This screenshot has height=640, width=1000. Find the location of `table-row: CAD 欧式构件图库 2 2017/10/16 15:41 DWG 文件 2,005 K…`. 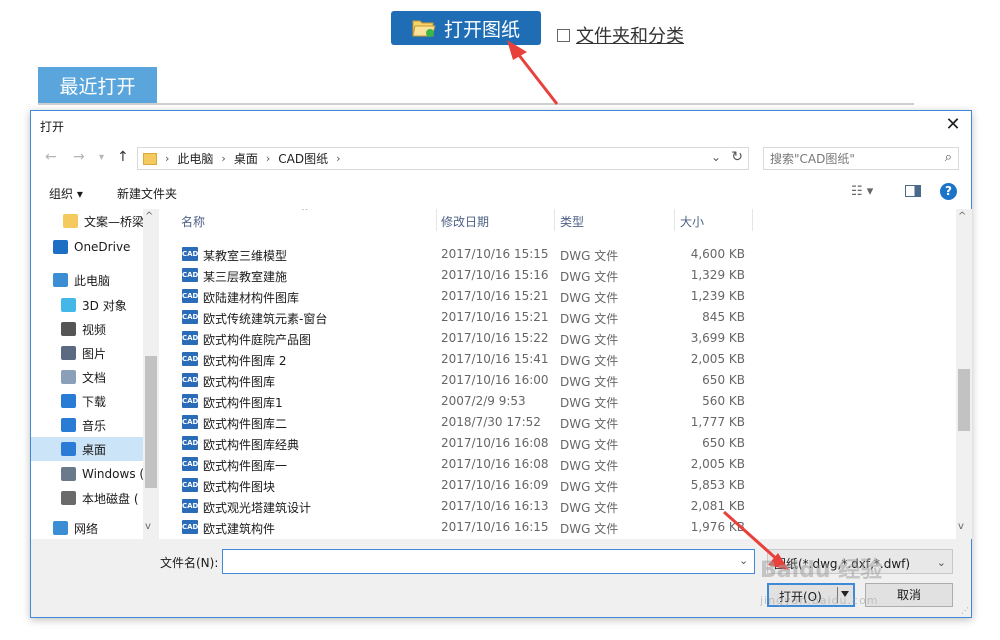

table-row: CAD 欧式构件图库 2 2017/10/16 15:41 DWG 文件 2,005 K… is located at coordinates (558, 359).